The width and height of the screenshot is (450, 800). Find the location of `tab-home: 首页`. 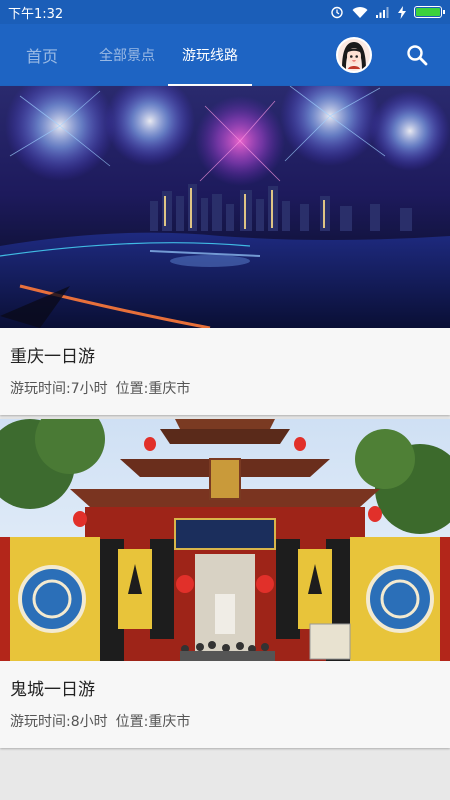

tab-home: 首页 is located at coordinates (42, 55).